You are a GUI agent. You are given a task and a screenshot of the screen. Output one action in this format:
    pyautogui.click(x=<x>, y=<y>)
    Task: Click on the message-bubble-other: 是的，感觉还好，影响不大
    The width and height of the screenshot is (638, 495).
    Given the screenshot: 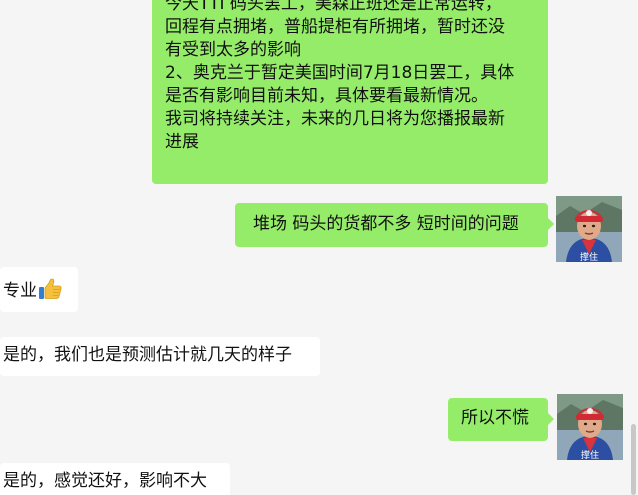 What is the action you would take?
    pyautogui.click(x=115, y=479)
    